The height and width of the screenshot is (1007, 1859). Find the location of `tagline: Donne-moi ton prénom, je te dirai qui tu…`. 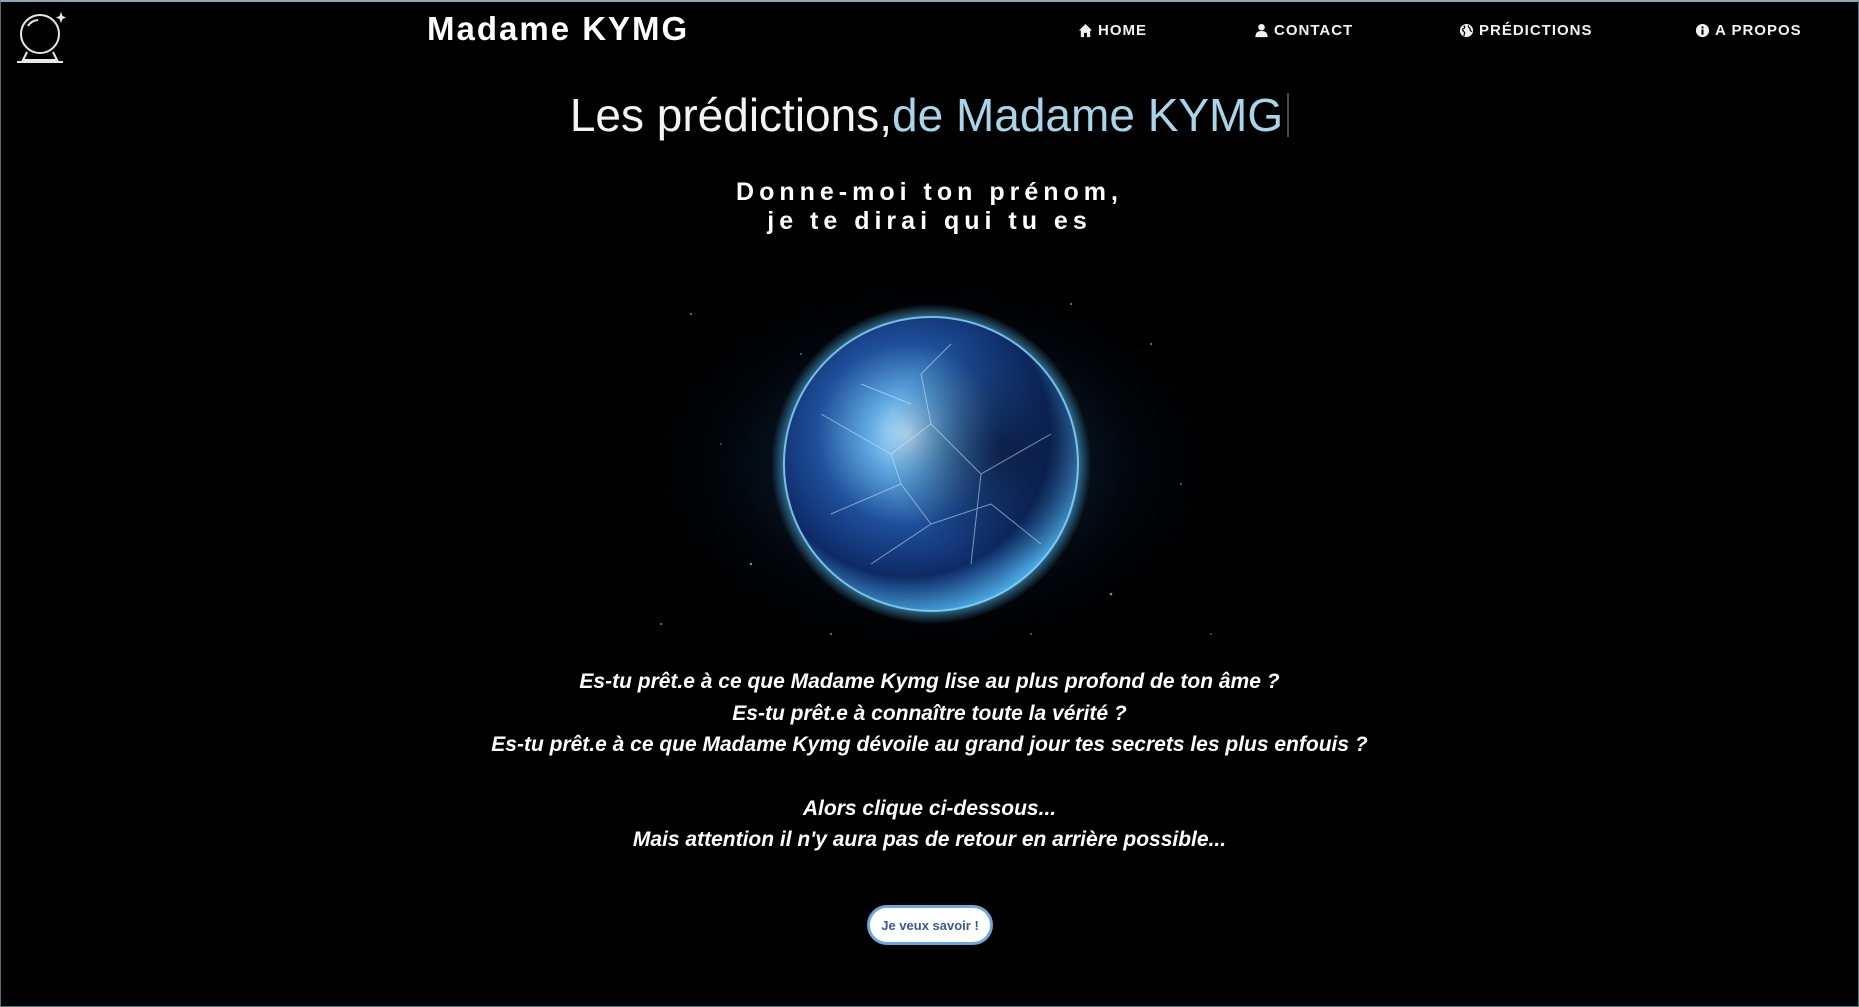

tagline: Donne-moi ton prénom, je te dirai qui tu… is located at coordinates (929, 207).